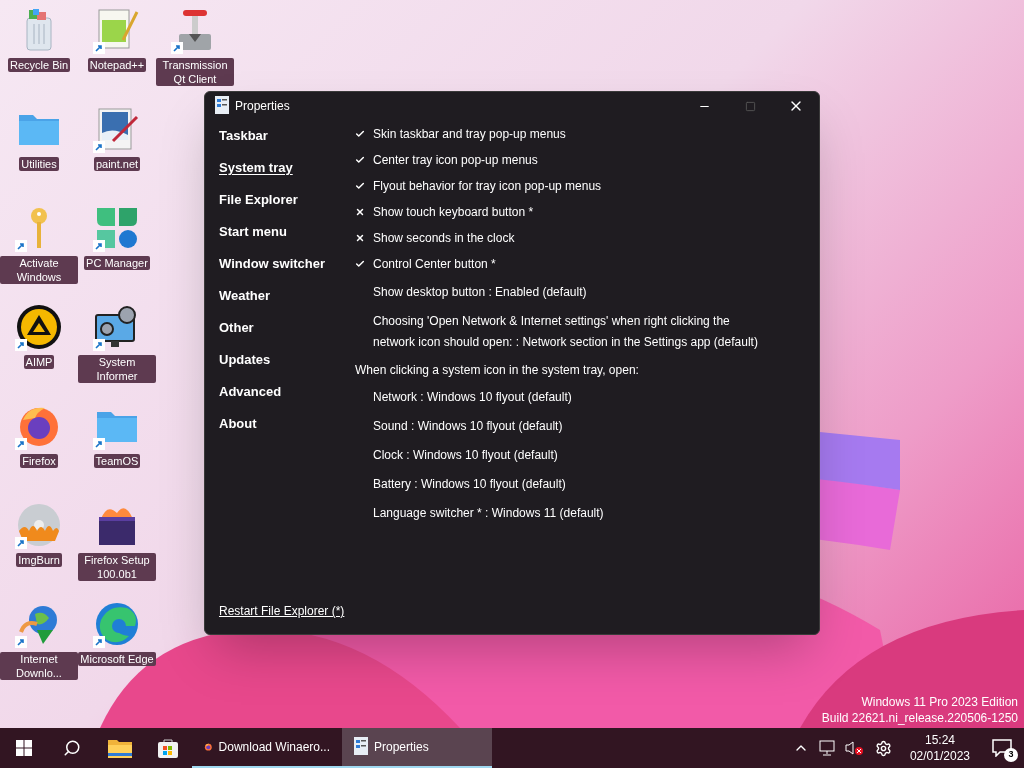 The image size is (1024, 768). What do you see at coordinates (236, 331) in the screenshot?
I see `sidebar-item: Other` at bounding box center [236, 331].